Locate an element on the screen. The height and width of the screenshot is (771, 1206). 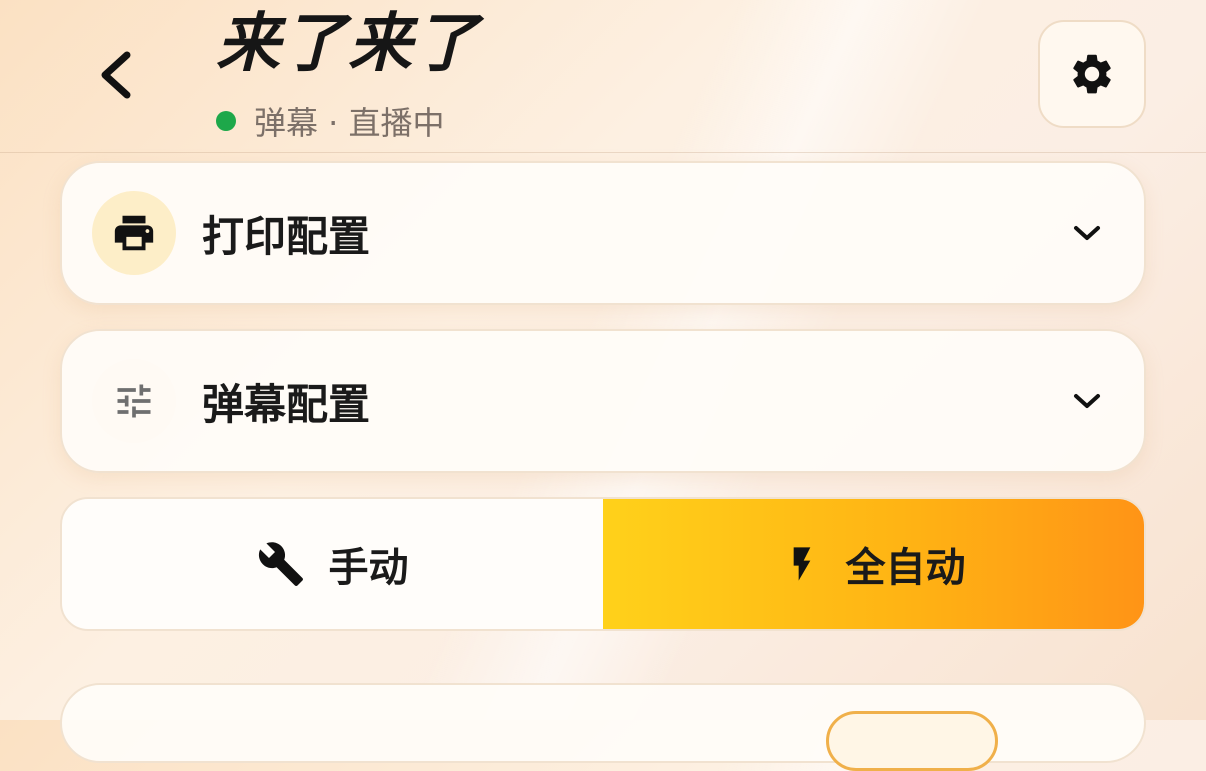
lightning-icon is located at coordinates (802, 564).